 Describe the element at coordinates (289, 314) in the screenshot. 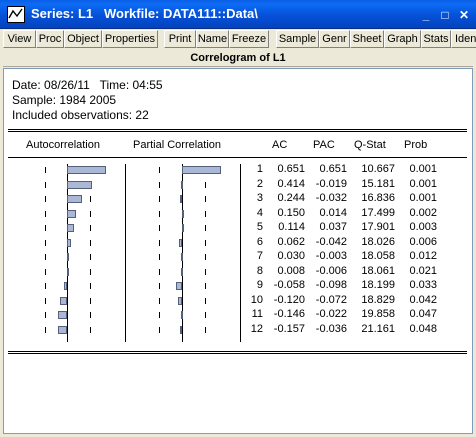

I see `ac-cell: -0.146` at that location.